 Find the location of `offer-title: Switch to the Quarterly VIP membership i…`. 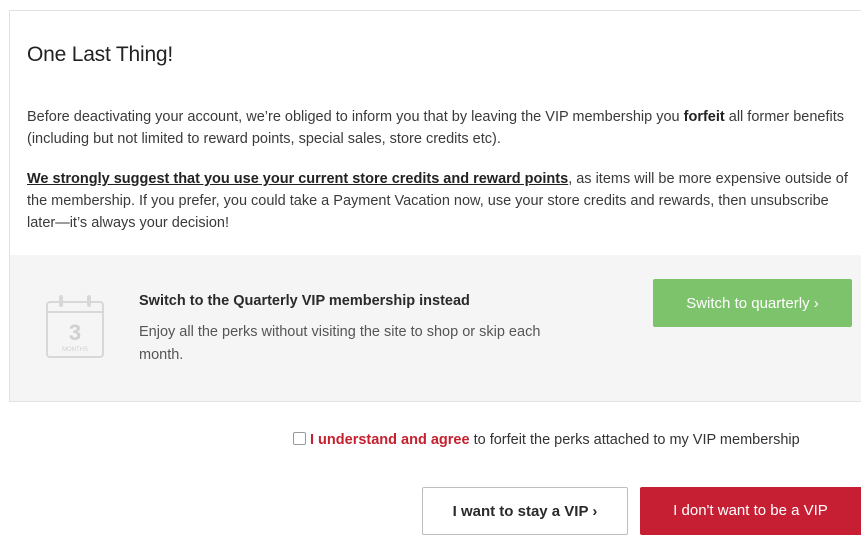

offer-title: Switch to the Quarterly VIP membership i… is located at coordinates (304, 301).